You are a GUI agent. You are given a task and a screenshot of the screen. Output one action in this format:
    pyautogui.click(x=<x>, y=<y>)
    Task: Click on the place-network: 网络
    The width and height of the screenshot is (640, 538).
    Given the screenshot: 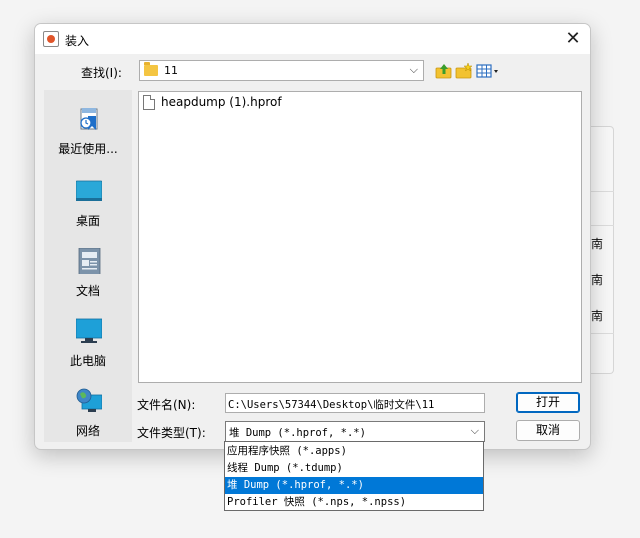 What is the action you would take?
    pyautogui.click(x=88, y=415)
    